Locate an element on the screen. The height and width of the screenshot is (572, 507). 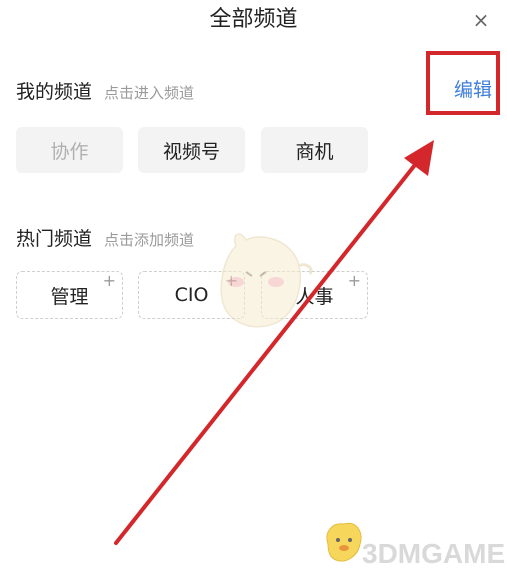
edit-highlight-box is located at coordinates (463, 83).